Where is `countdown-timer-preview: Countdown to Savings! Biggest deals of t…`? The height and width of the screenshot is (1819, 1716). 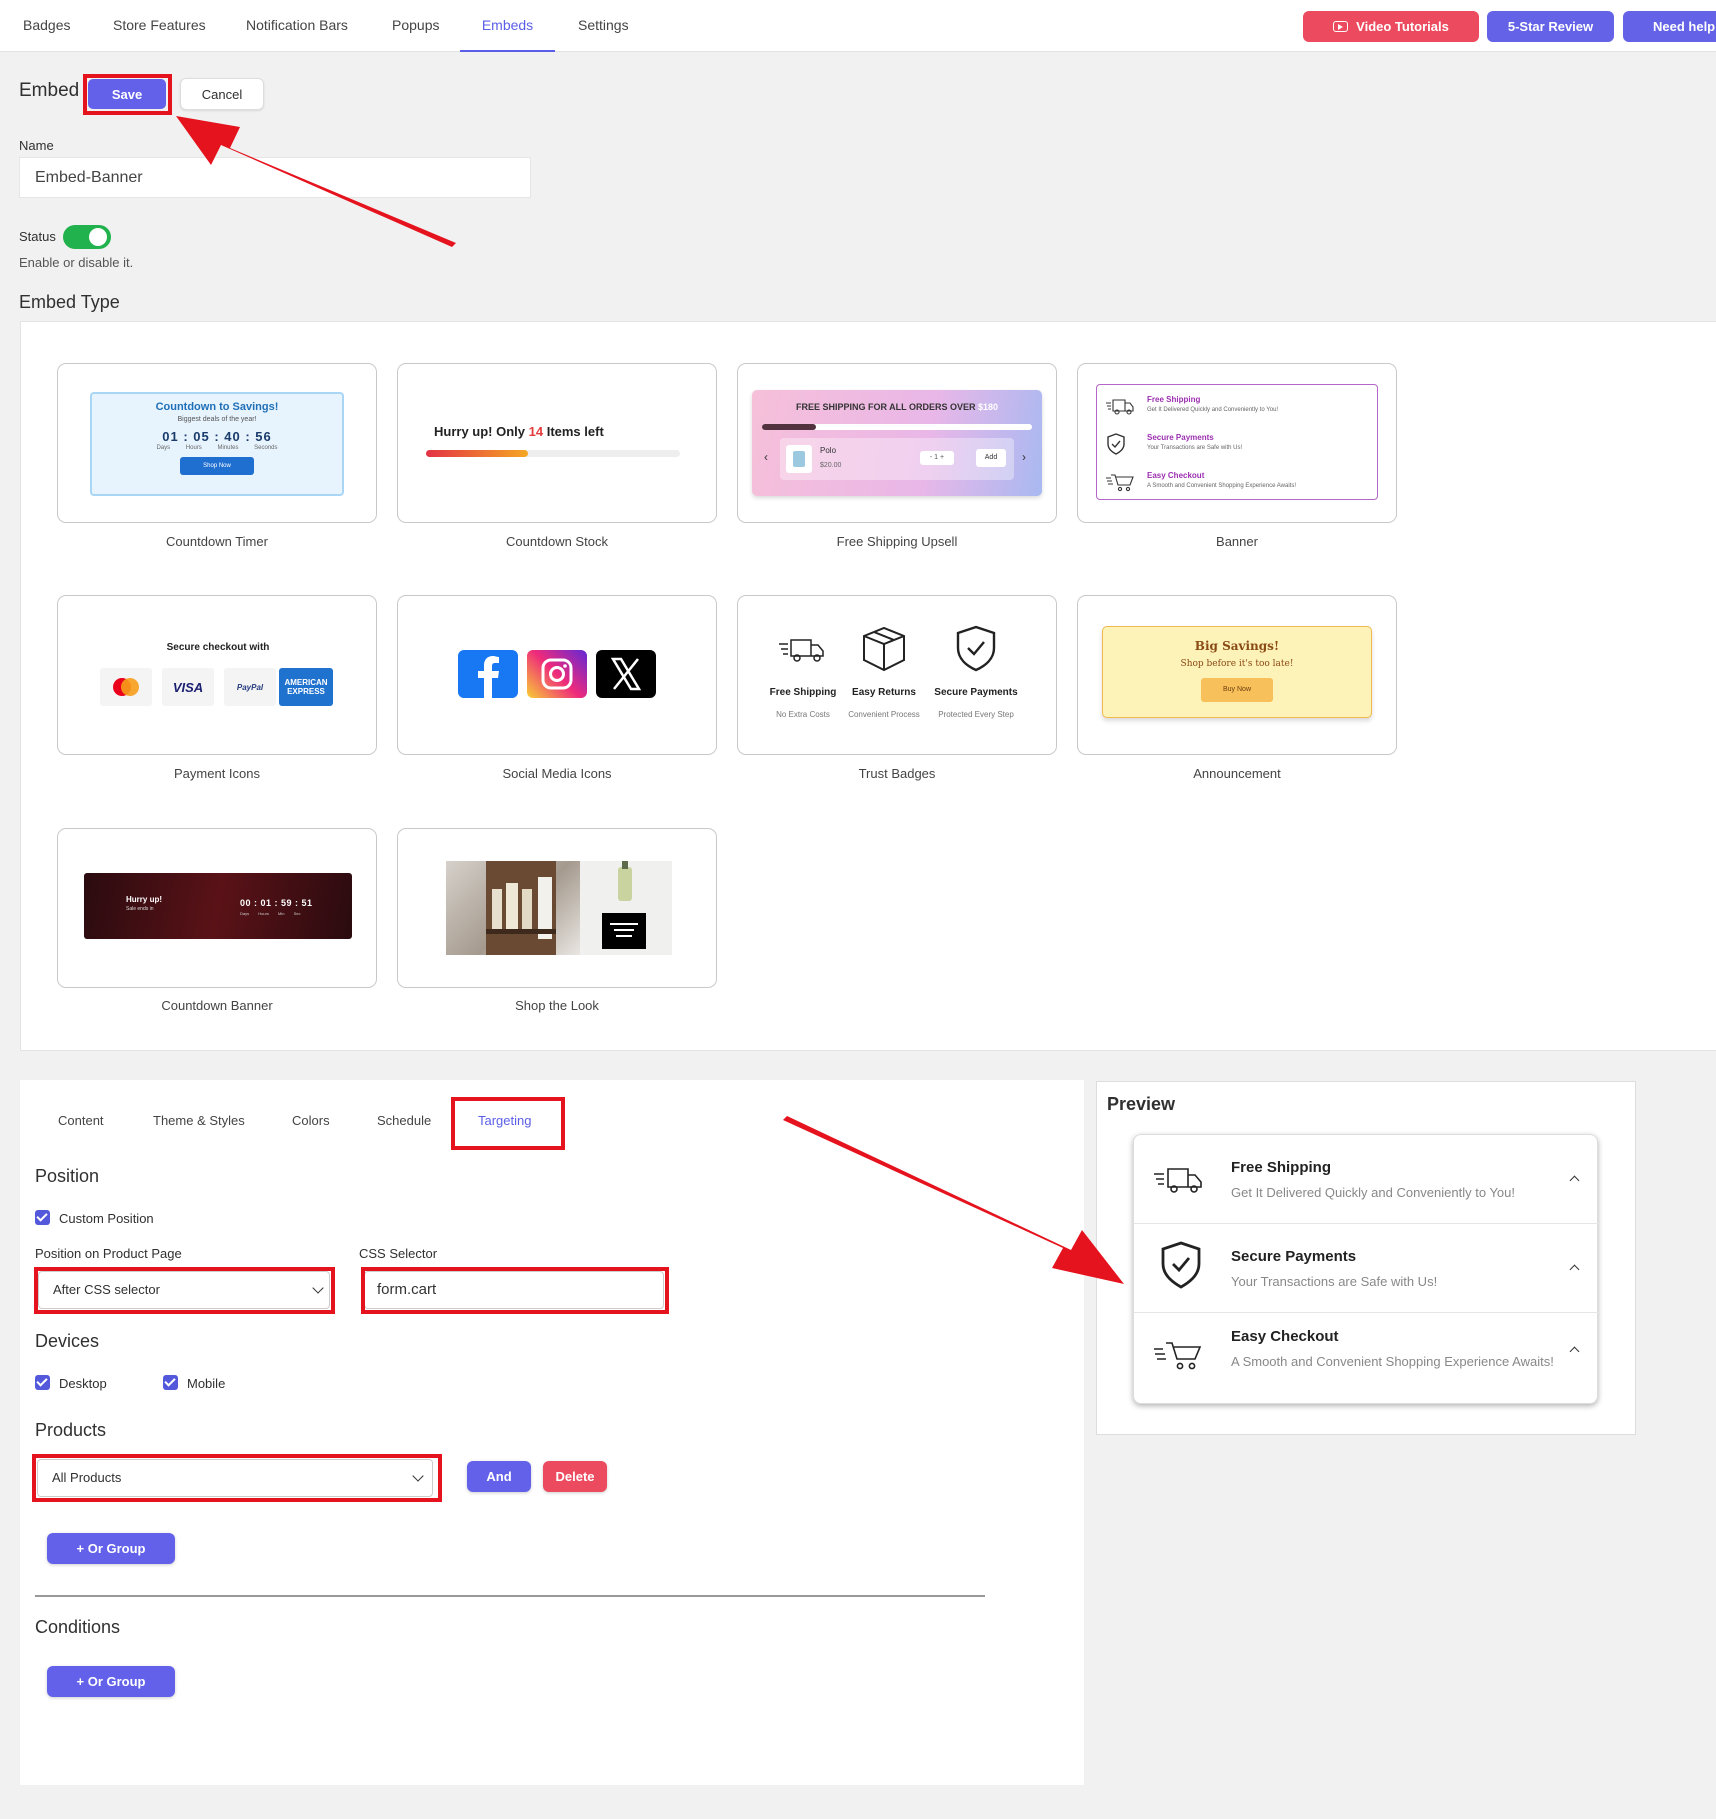 countdown-timer-preview: Countdown to Savings! Biggest deals of t… is located at coordinates (217, 444).